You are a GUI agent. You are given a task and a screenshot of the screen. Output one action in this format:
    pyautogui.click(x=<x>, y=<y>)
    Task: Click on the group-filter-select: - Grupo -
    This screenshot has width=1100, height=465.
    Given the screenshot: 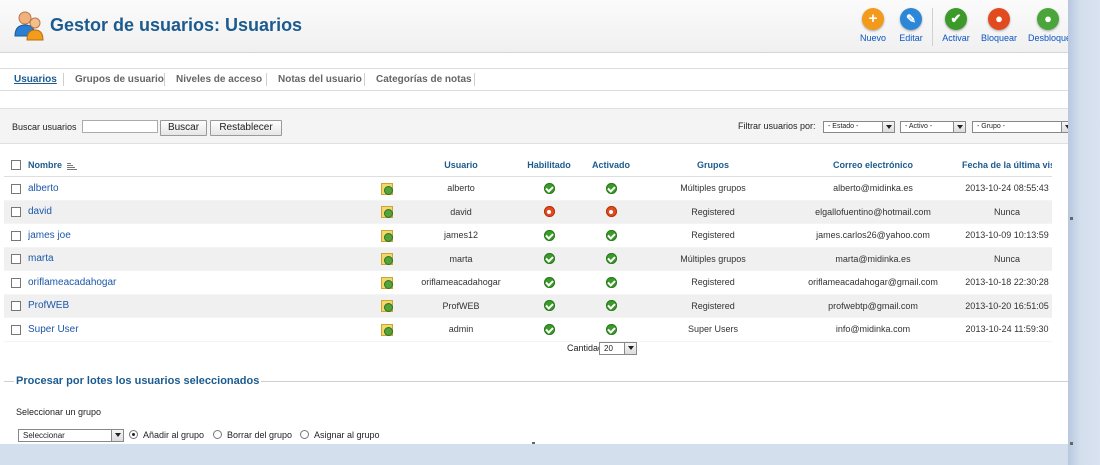 What is the action you would take?
    pyautogui.click(x=1020, y=127)
    